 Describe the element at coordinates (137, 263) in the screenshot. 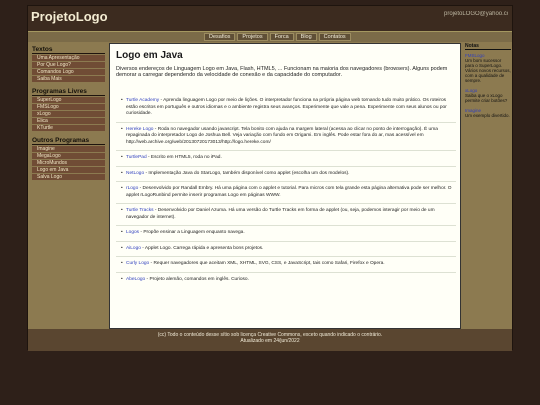

I see `item-link-curly-logo: Curly Logo` at that location.